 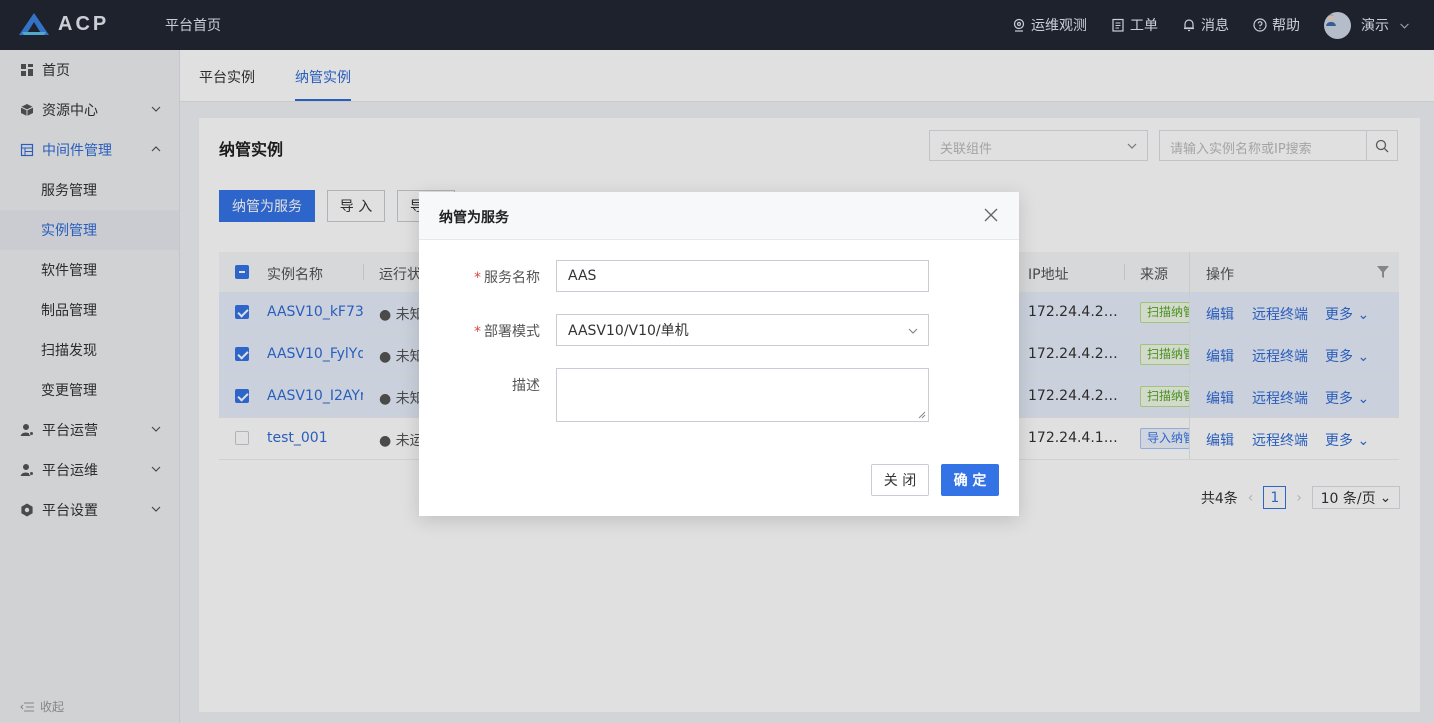 What do you see at coordinates (742, 276) in the screenshot?
I see `service-name-field: AAS` at bounding box center [742, 276].